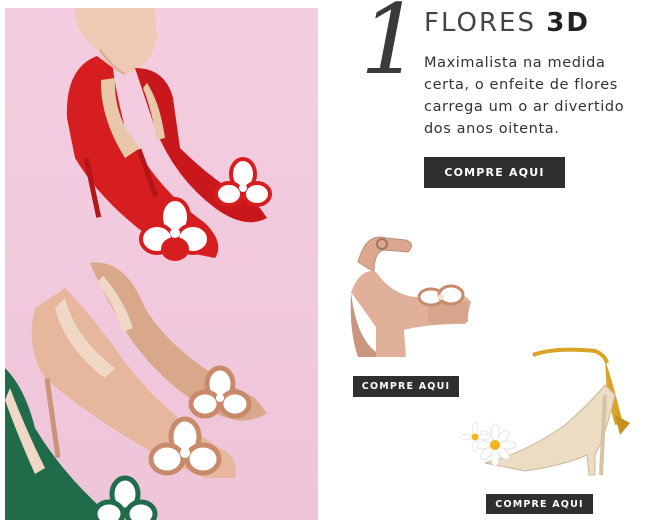  Describe the element at coordinates (391, 48) in the screenshot. I see `feature-number: 1` at that location.